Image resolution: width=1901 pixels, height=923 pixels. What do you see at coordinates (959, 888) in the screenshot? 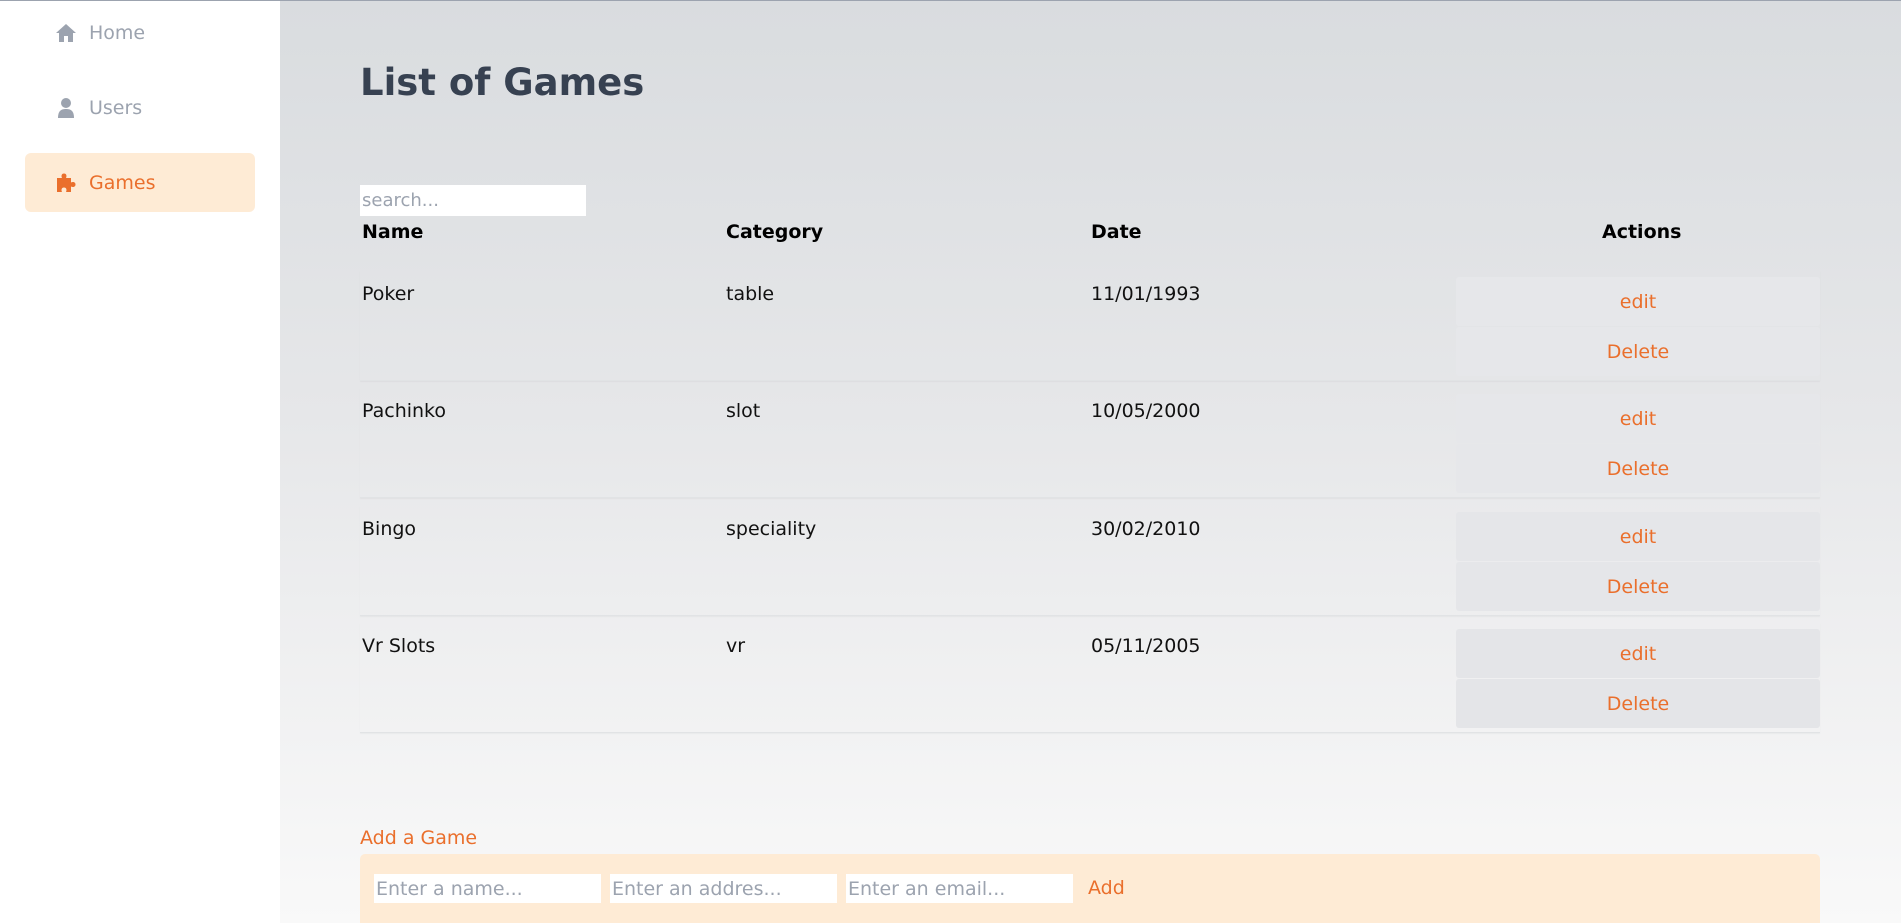
I see `email-field` at bounding box center [959, 888].